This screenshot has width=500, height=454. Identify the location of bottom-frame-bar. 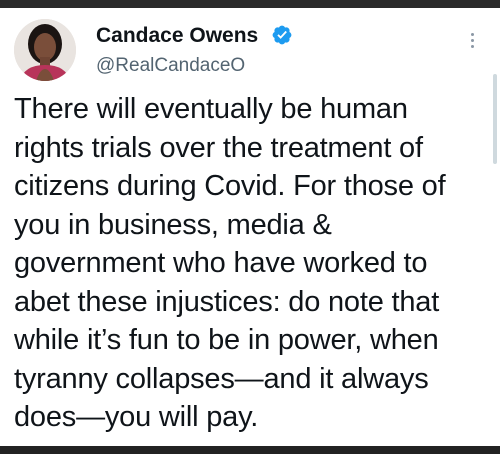
(250, 450).